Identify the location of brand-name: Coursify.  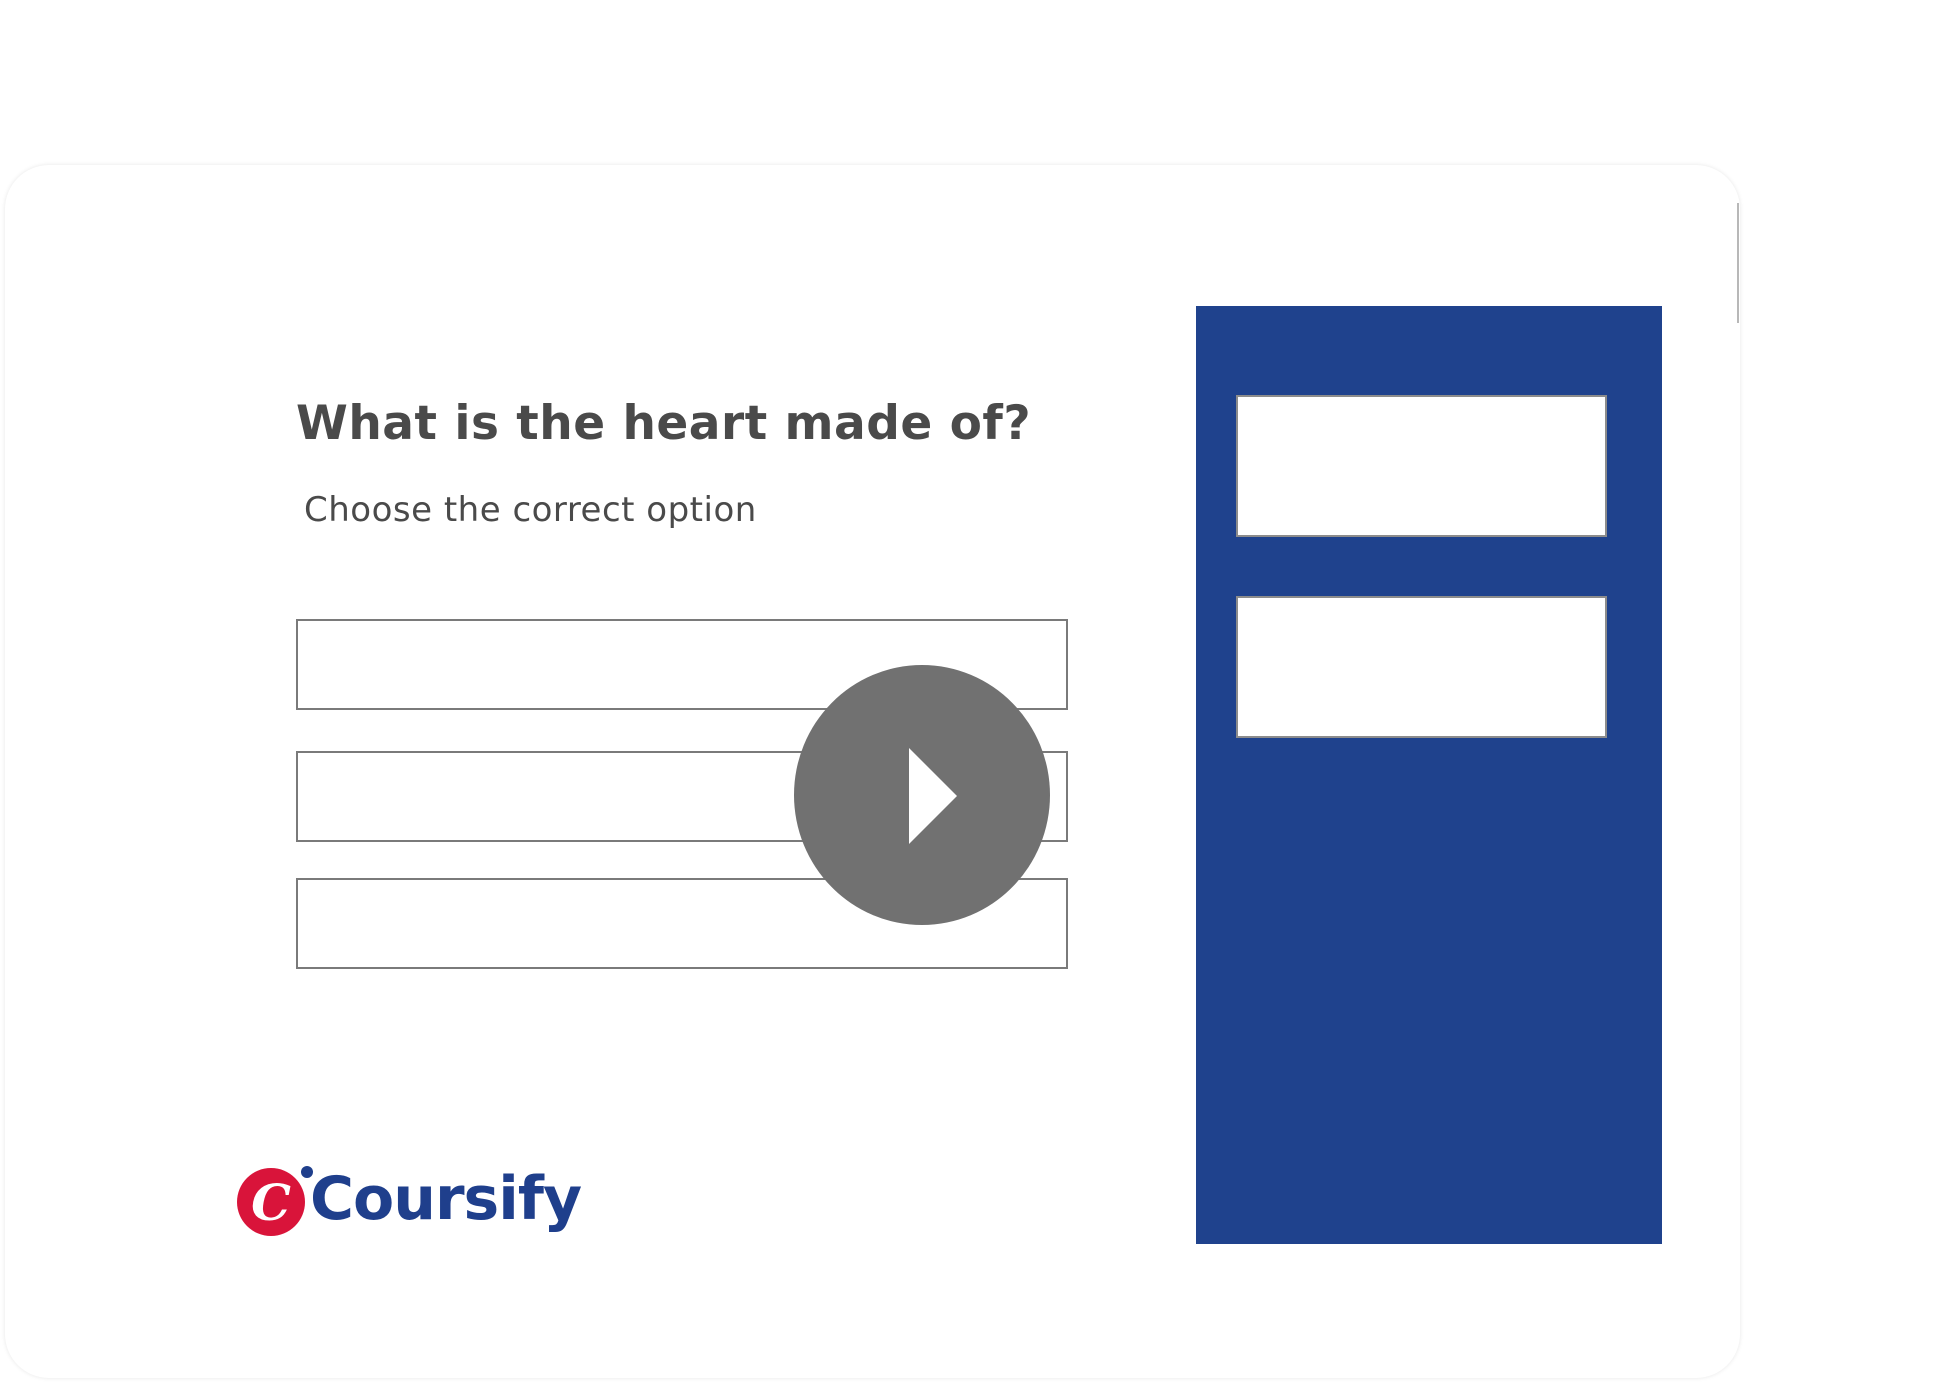
(446, 1199).